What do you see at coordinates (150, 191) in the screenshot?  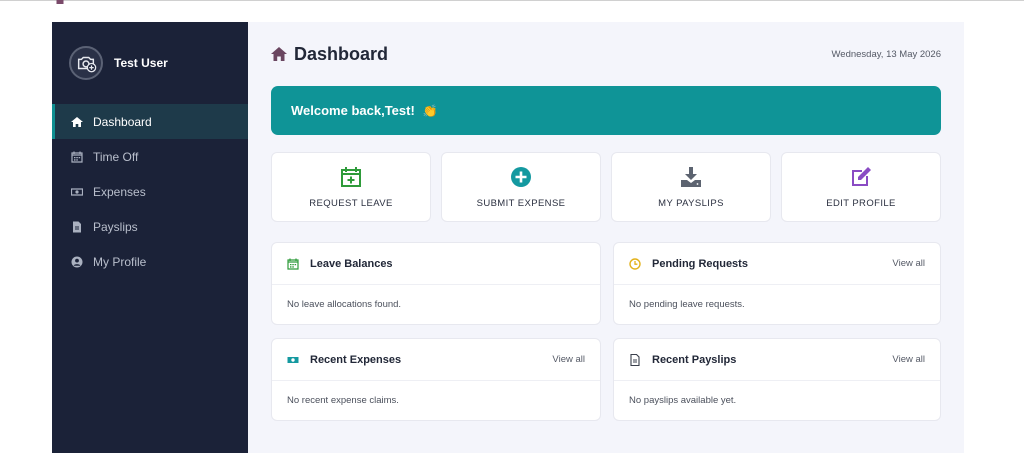 I see `sidebar-item-expenses: Expenses` at bounding box center [150, 191].